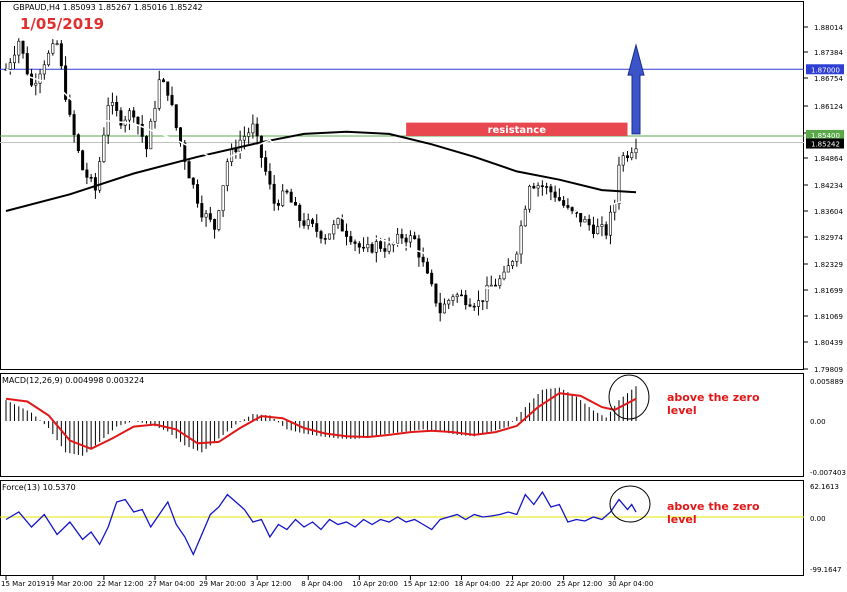 This screenshot has height=592, width=847. What do you see at coordinates (73, 380) in the screenshot?
I see `macd-header: MACD(12,26,9) 0.004998 0.003224` at bounding box center [73, 380].